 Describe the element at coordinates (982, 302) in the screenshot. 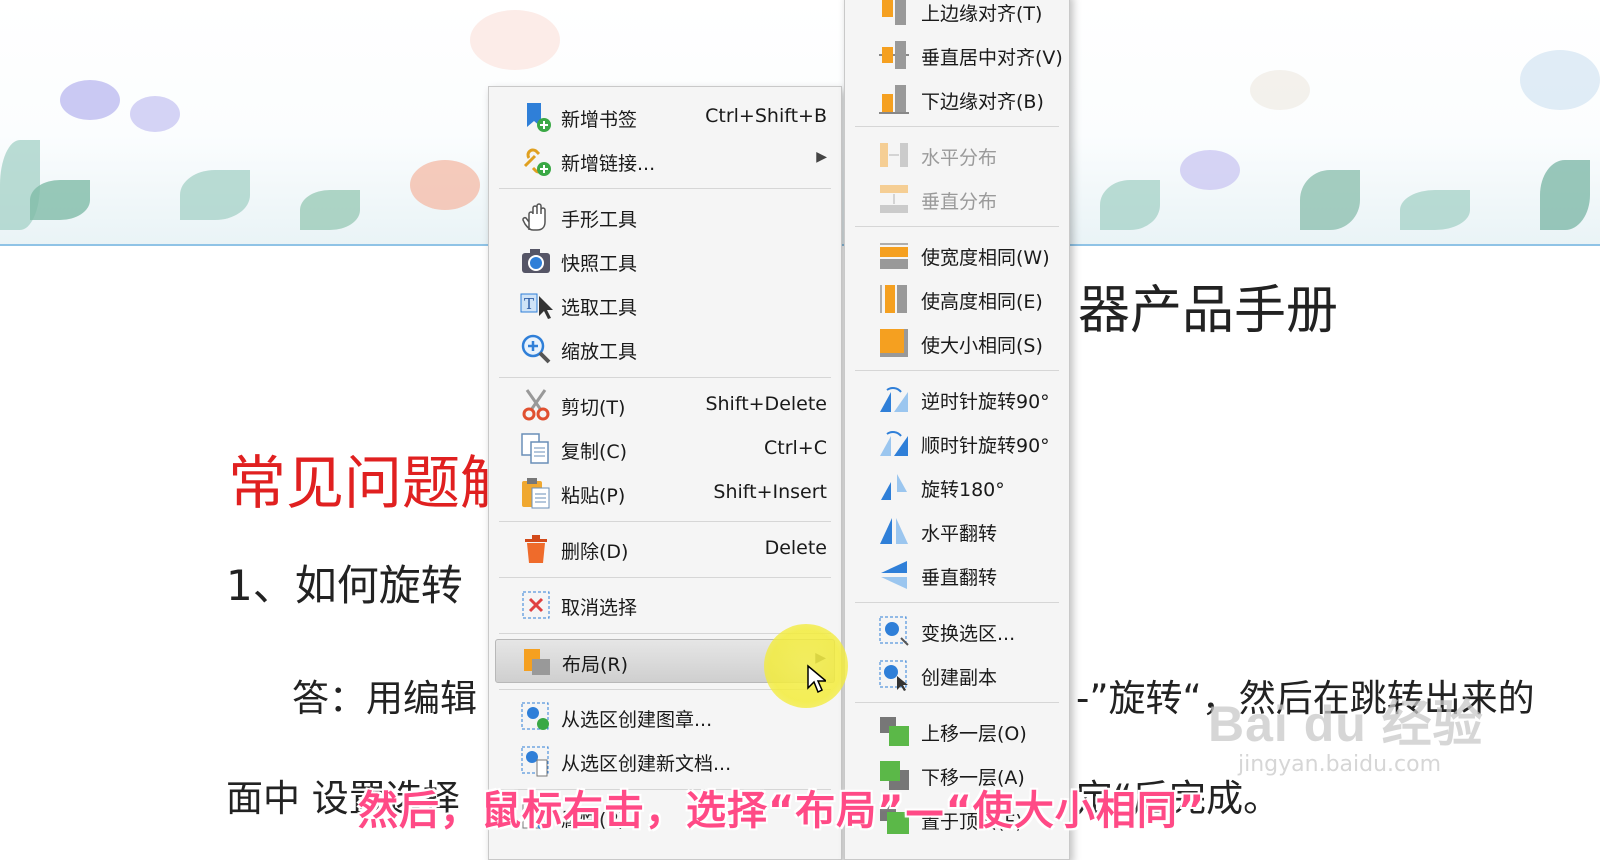

I see `submenu-item-label: 使高度相同(E)` at that location.